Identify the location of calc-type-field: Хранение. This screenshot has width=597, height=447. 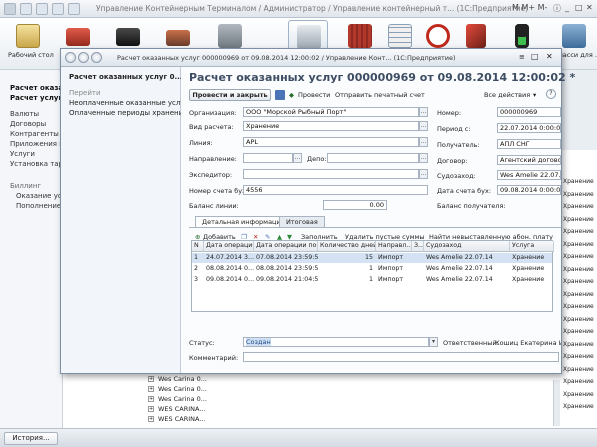
(331, 126).